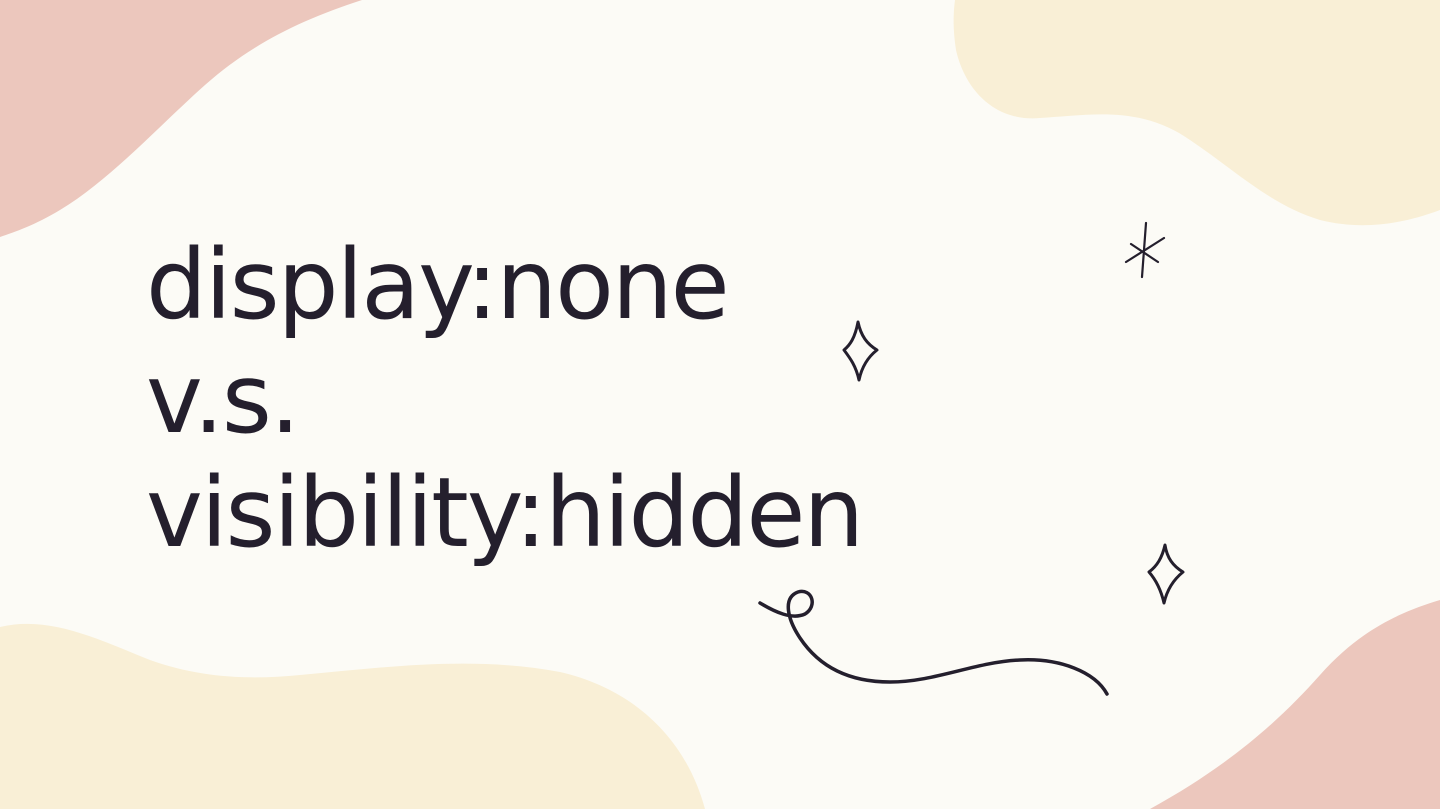  What do you see at coordinates (1295, 704) in the screenshot?
I see `blob-bottom-right` at bounding box center [1295, 704].